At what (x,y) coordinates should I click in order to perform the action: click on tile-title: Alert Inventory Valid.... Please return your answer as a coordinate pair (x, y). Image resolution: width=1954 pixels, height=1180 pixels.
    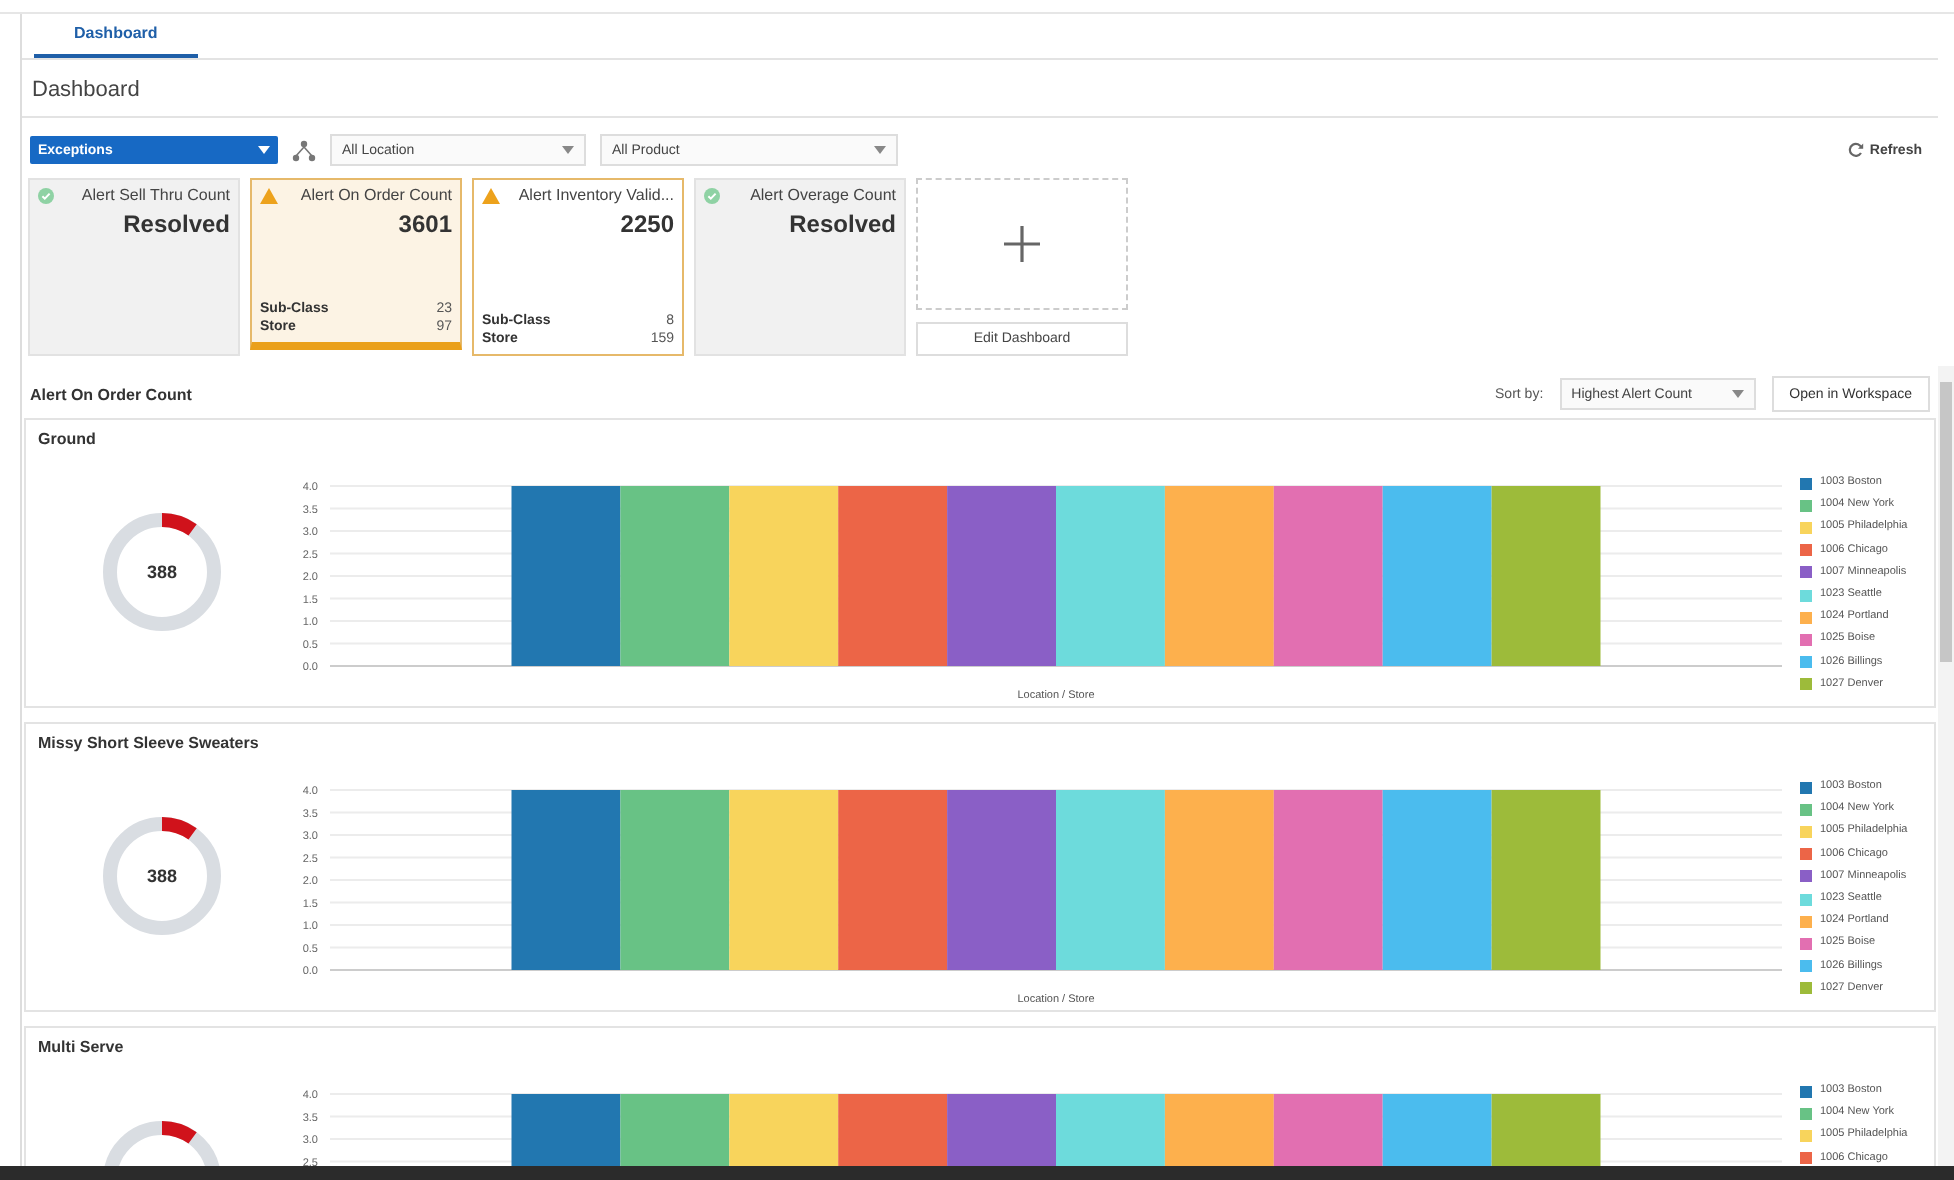
    Looking at the image, I should click on (596, 195).